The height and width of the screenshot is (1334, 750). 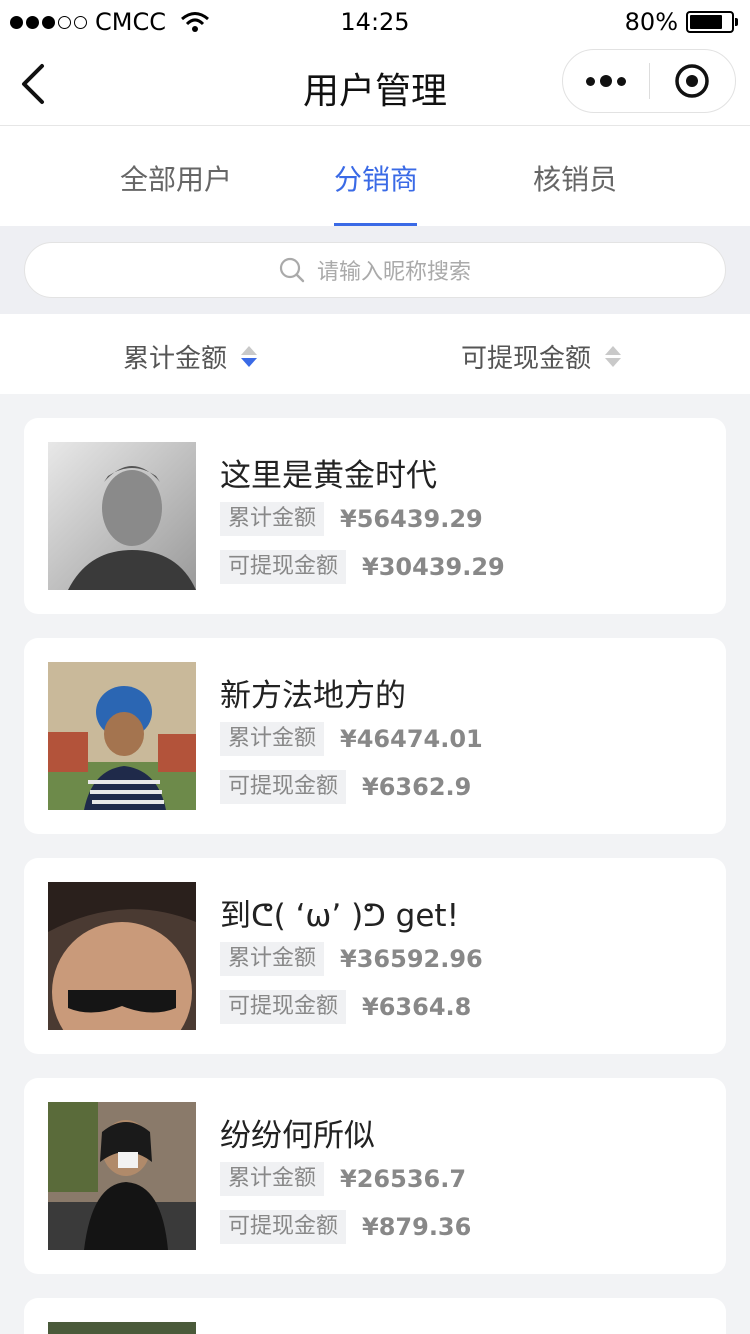 I want to click on withdrawable-value: ¥879.36, so click(x=417, y=1227).